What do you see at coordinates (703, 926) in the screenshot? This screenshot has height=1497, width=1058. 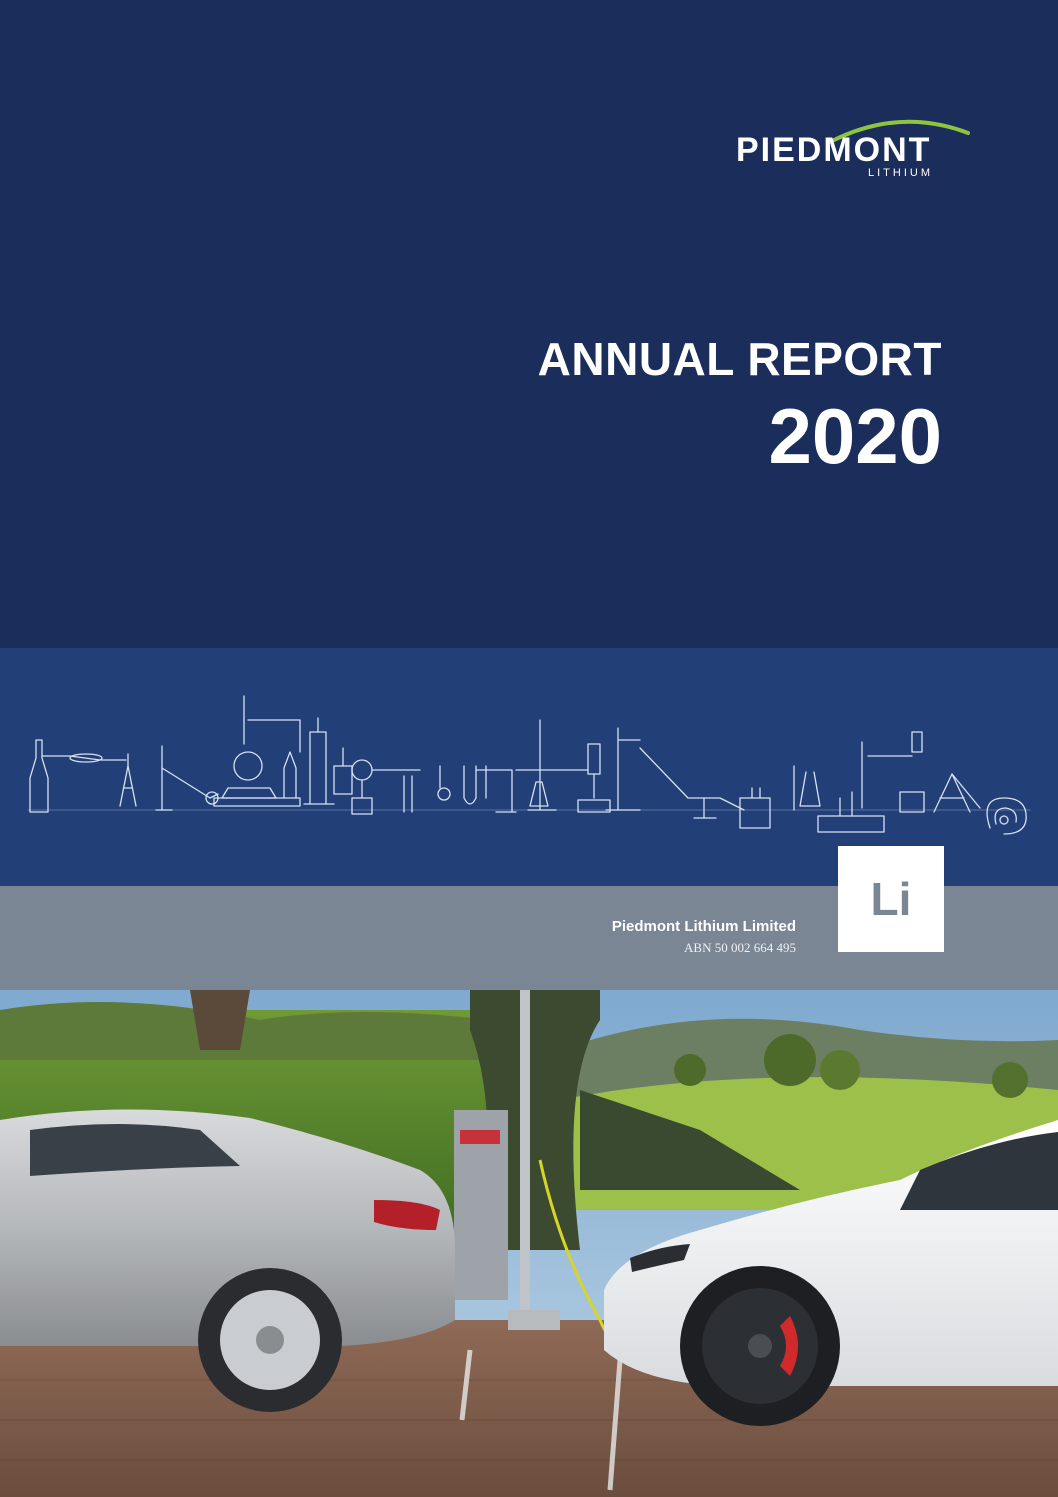 I see `company-name: Piedmont Lithium Limited` at bounding box center [703, 926].